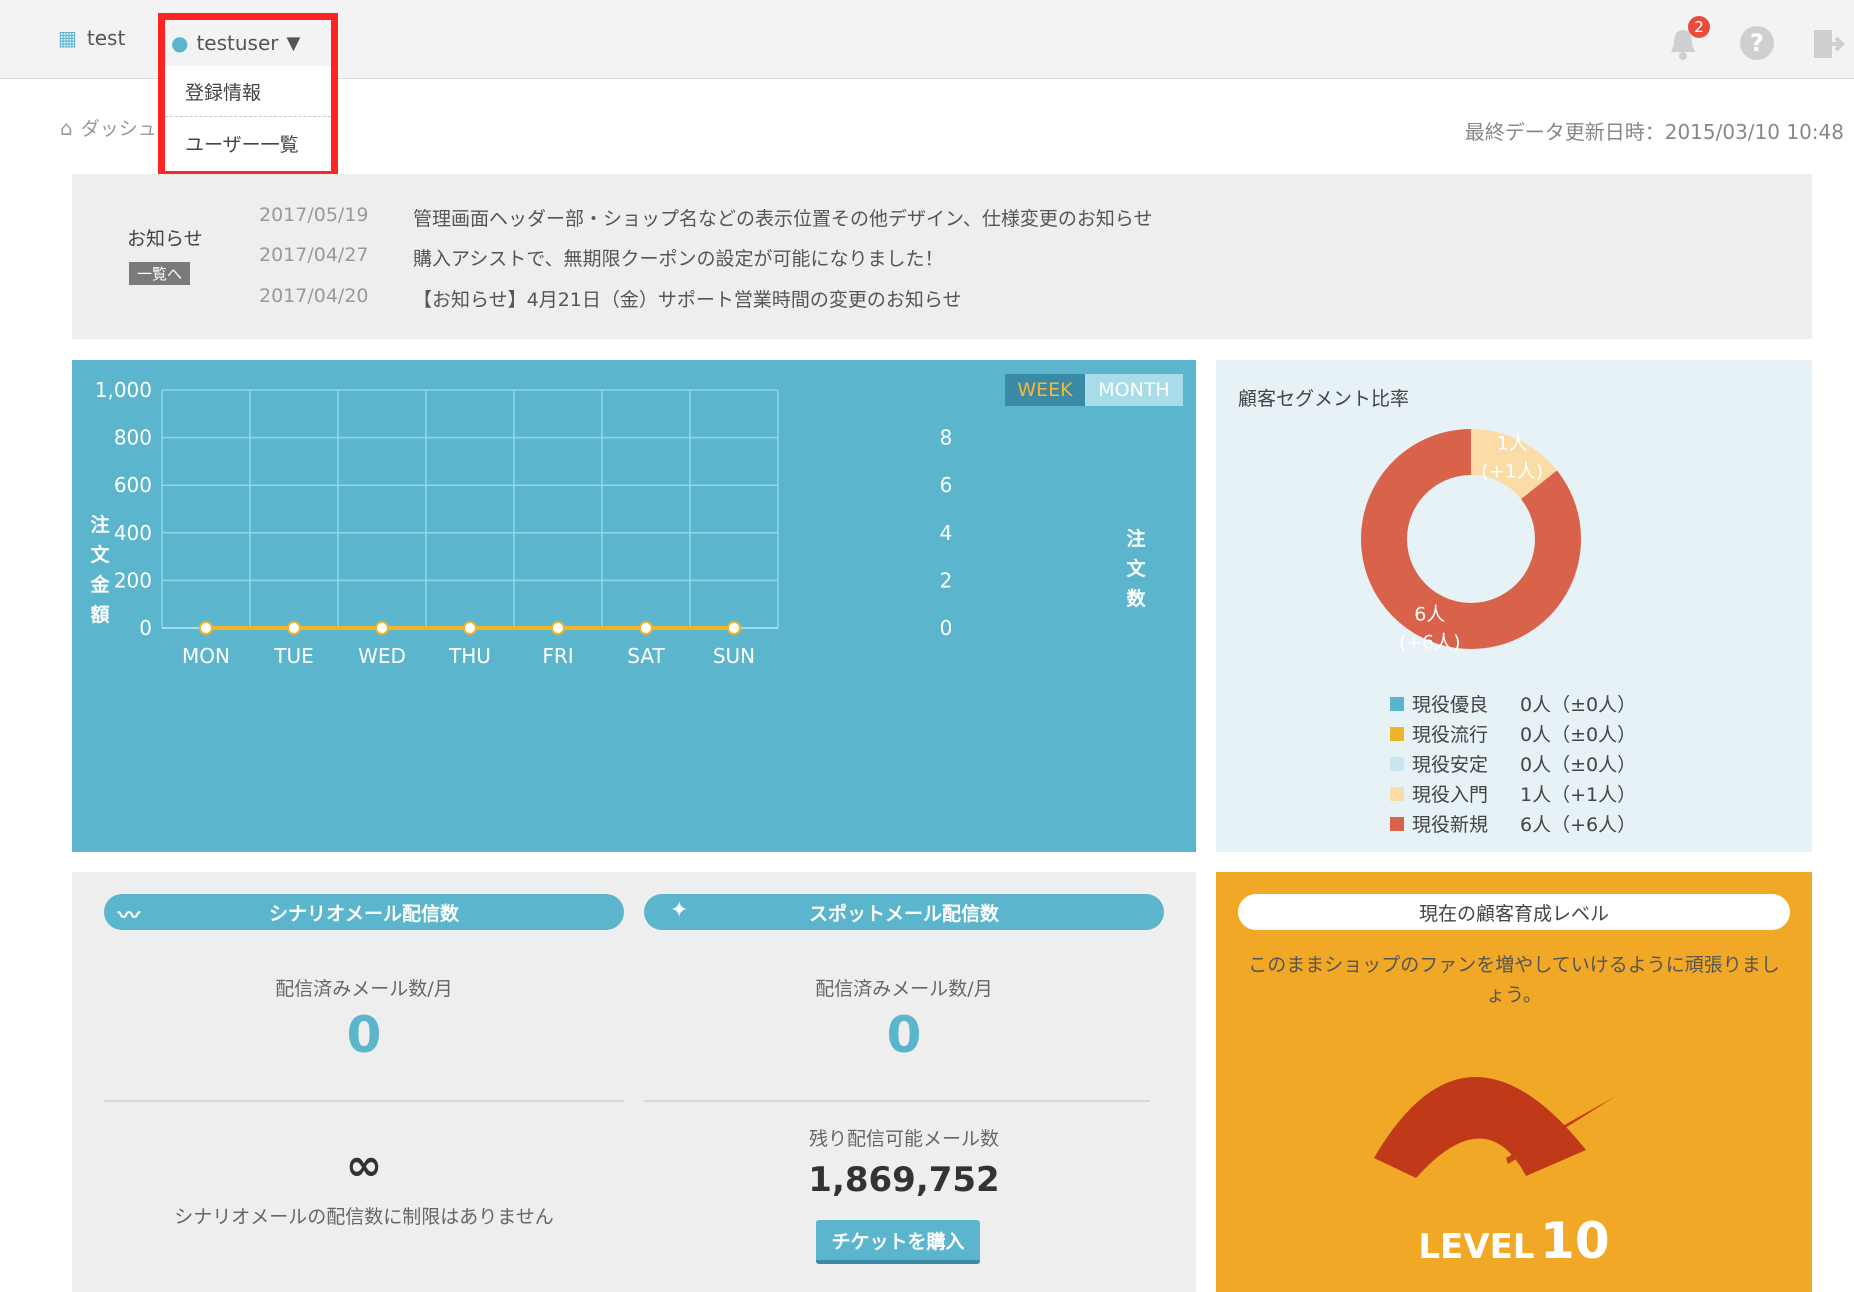 The height and width of the screenshot is (1292, 1854). What do you see at coordinates (364, 1035) in the screenshot?
I see `scenario-sent-value: 0` at bounding box center [364, 1035].